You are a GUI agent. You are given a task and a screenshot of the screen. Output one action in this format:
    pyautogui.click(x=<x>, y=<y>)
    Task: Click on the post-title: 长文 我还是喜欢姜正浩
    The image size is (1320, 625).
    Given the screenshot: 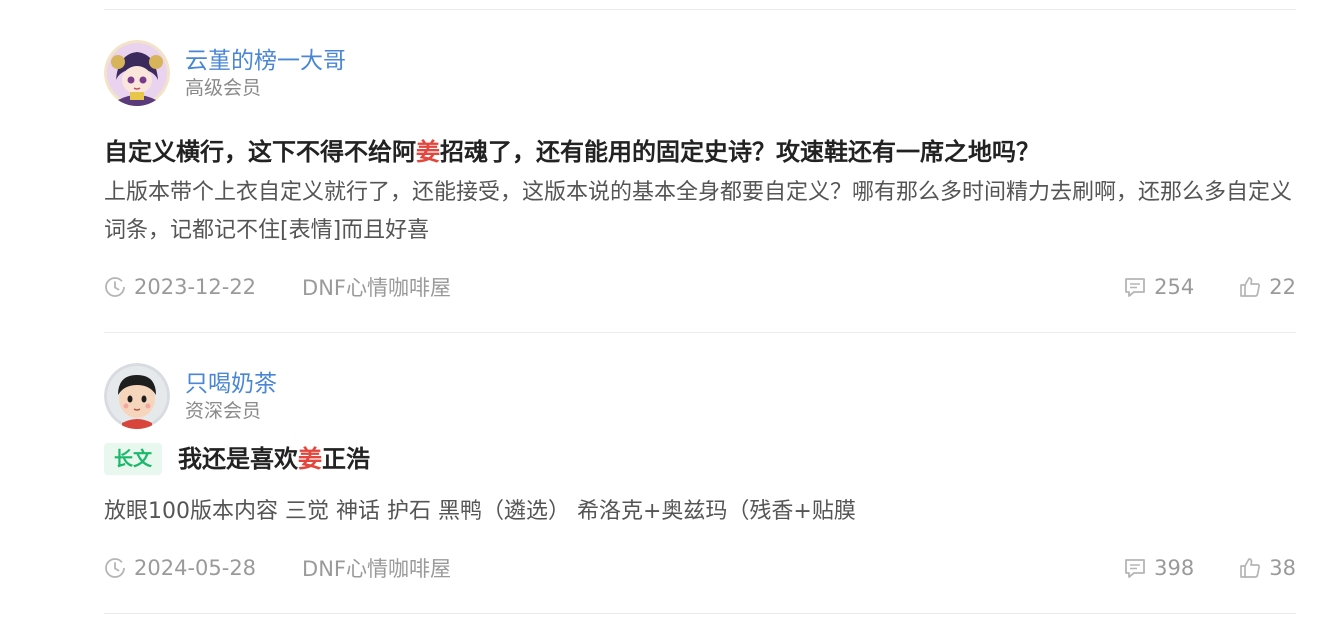 What is the action you would take?
    pyautogui.click(x=700, y=459)
    